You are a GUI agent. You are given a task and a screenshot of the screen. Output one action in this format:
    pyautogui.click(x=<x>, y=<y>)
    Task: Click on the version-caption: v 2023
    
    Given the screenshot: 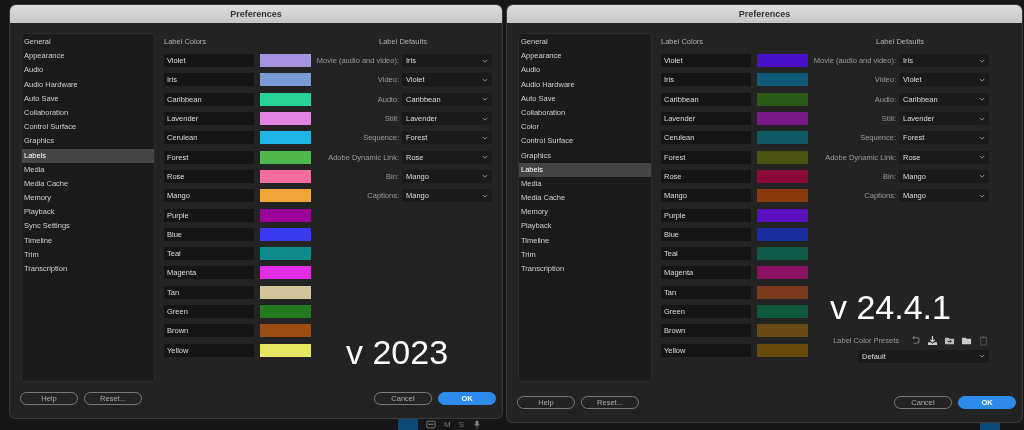 What is the action you would take?
    pyautogui.click(x=397, y=352)
    